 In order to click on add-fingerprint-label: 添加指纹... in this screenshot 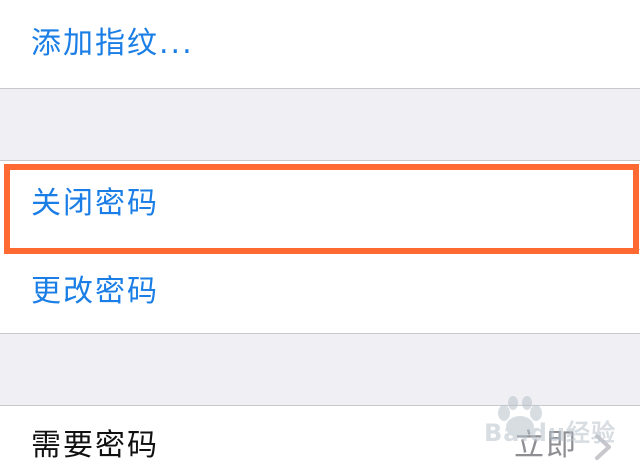, I will do `click(112, 43)`.